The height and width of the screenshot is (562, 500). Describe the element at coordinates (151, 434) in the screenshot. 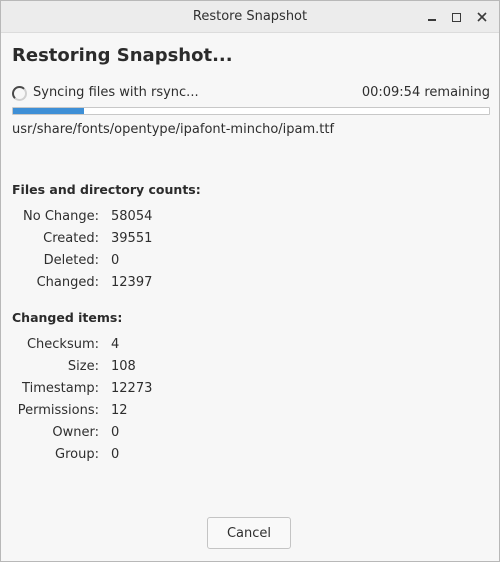

I see `changed-row-owner: Owner: 0` at that location.